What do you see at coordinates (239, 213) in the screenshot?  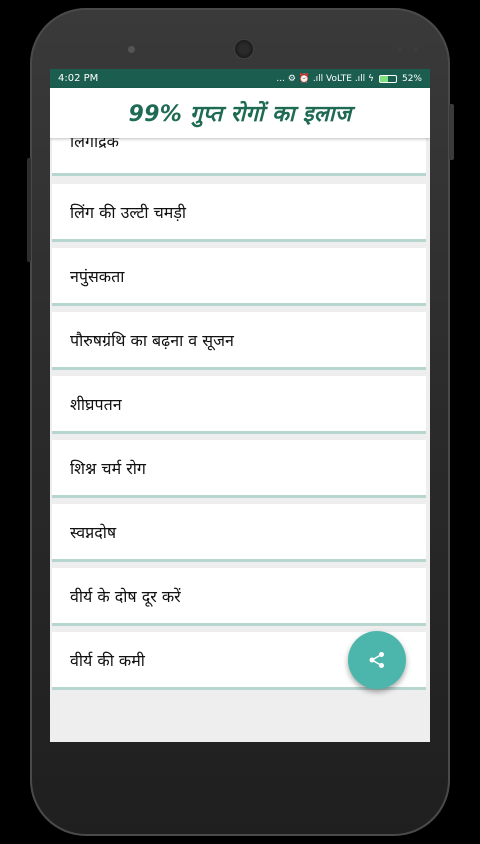 I see `list-item: लिंग की उल्टी चमड़ी` at bounding box center [239, 213].